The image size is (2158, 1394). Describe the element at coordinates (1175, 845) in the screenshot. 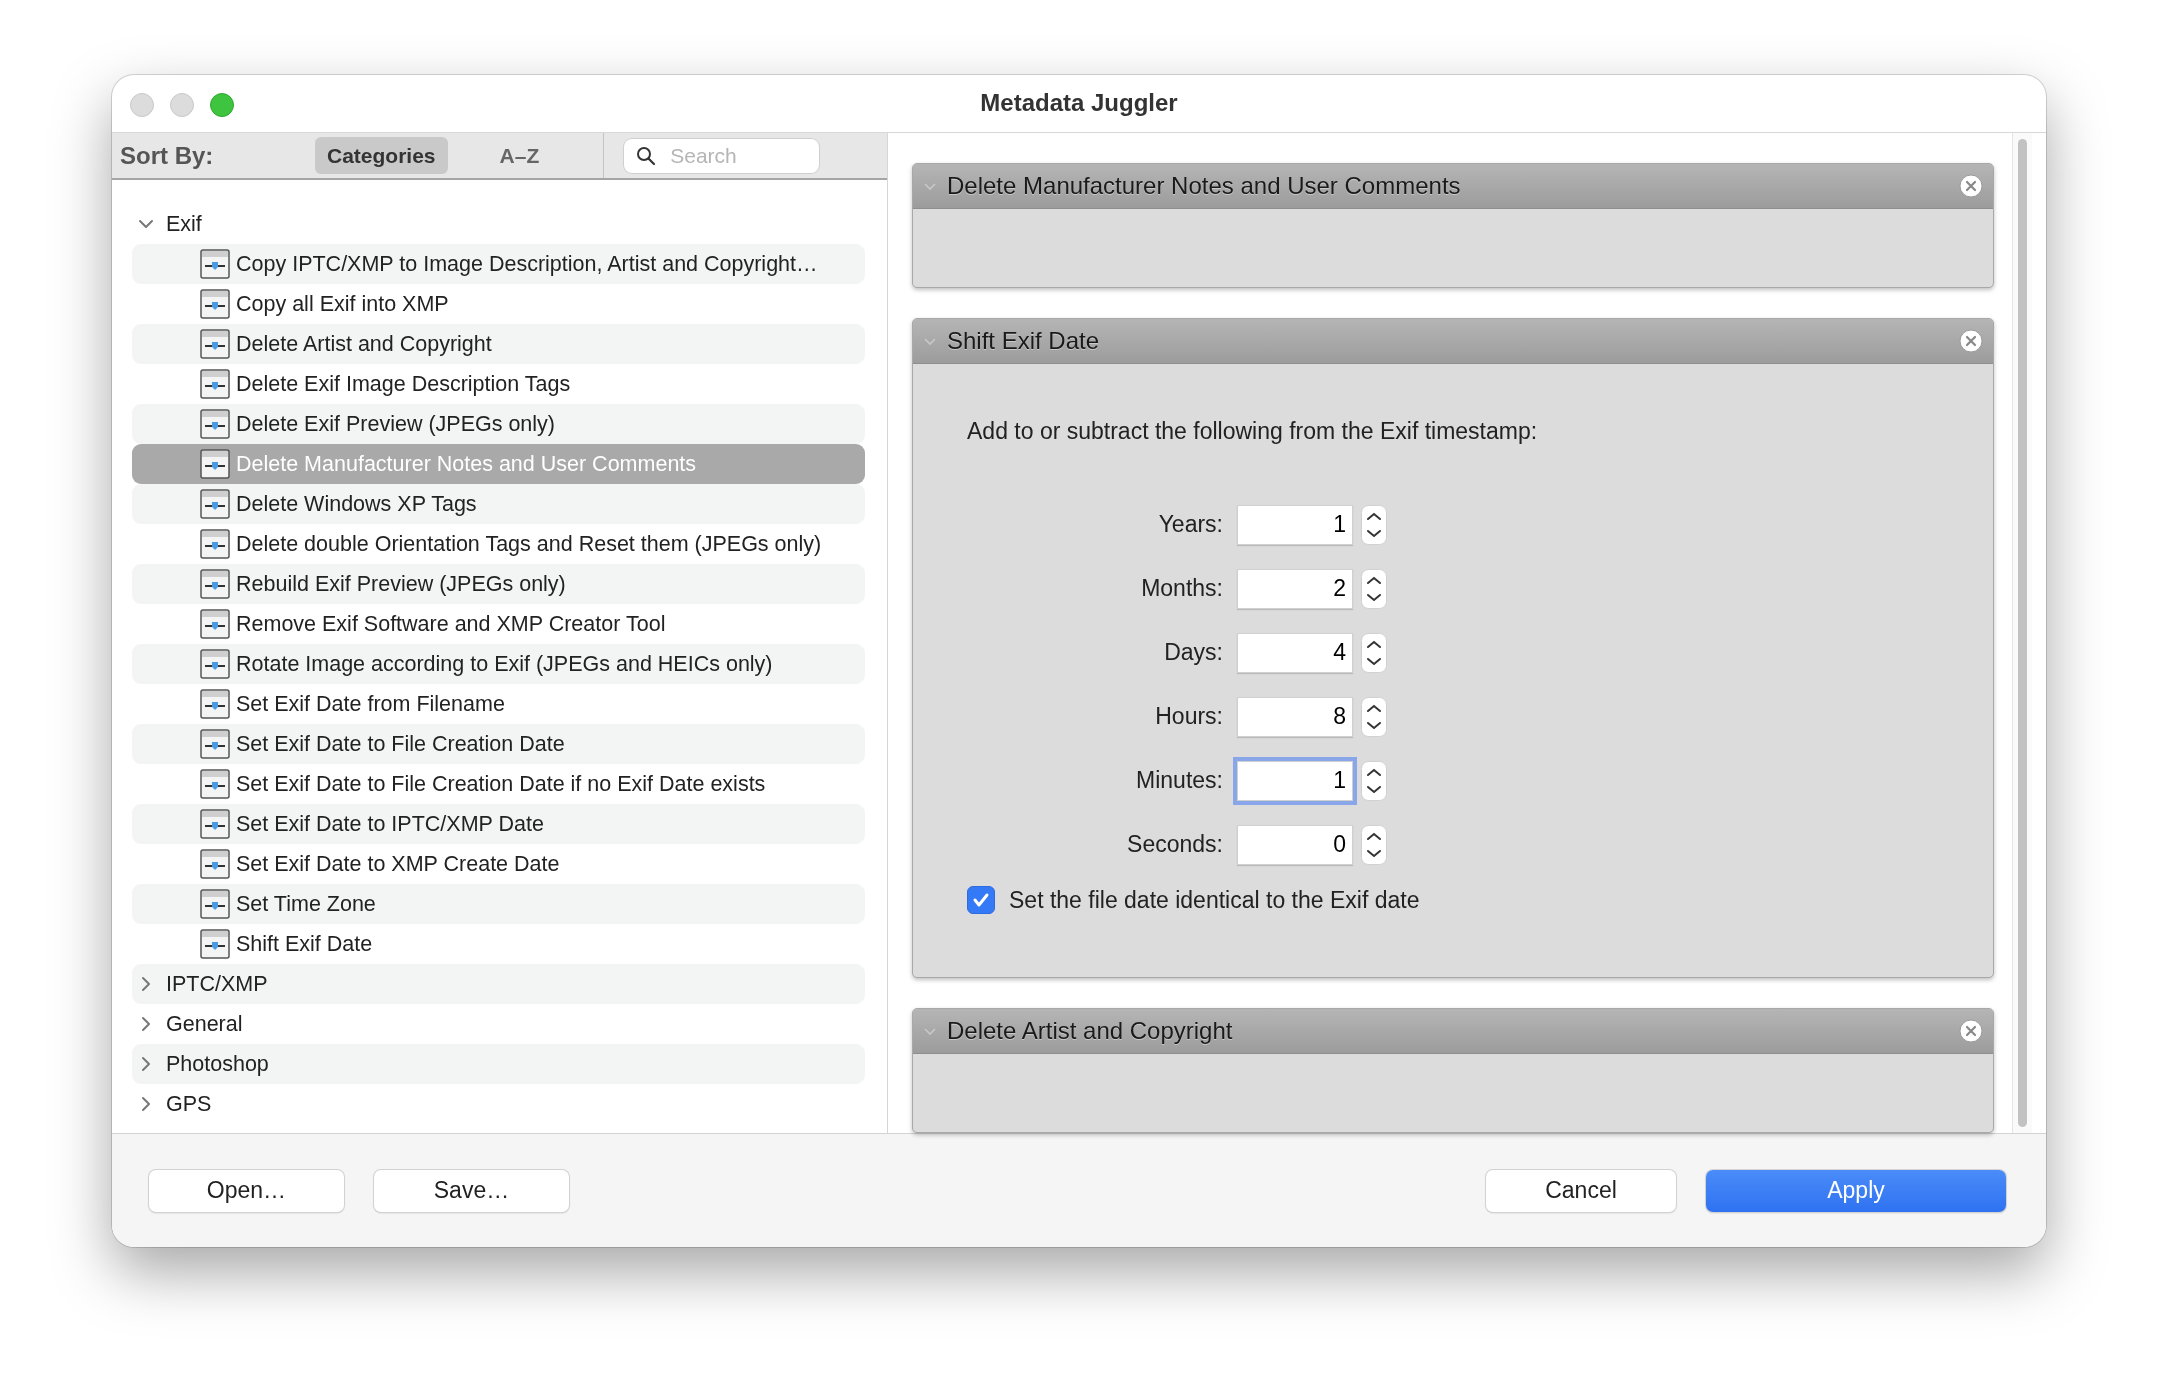

I see `field-label: Seconds:` at that location.